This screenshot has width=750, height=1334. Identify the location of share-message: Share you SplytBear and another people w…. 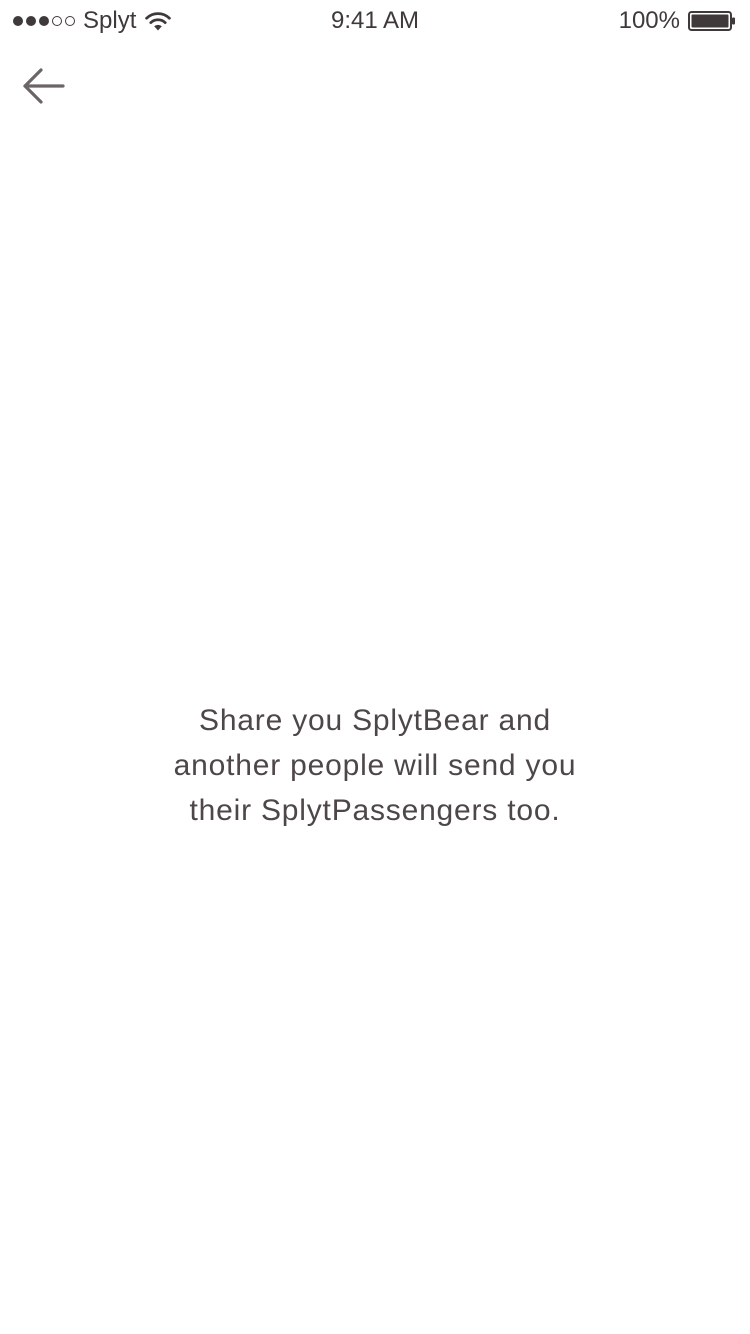
(375, 765).